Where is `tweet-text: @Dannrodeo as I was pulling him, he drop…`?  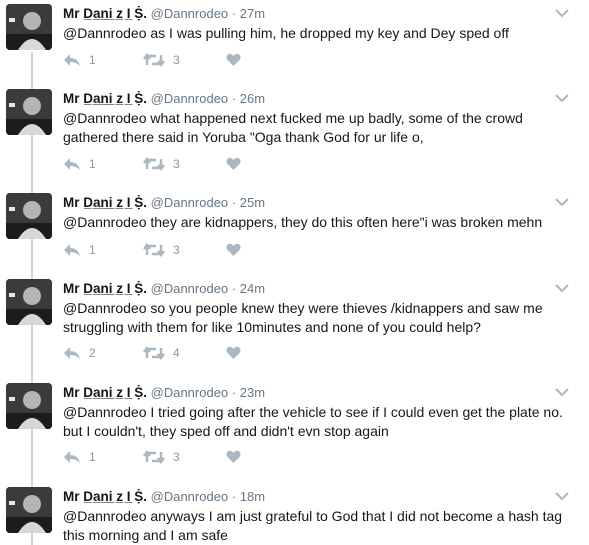
tweet-text: @Dannrodeo as I was pulling him, he drop… is located at coordinates (286, 33).